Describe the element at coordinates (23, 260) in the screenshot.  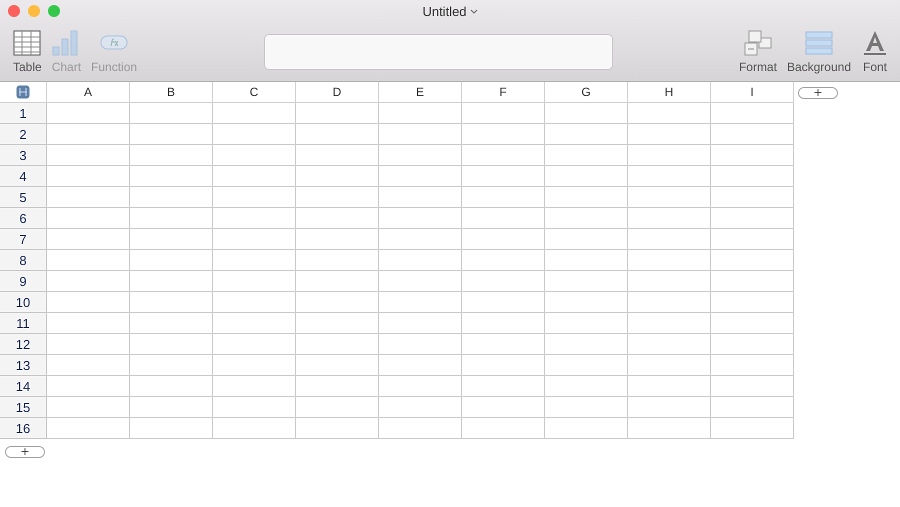
I see `row-header: 8` at that location.